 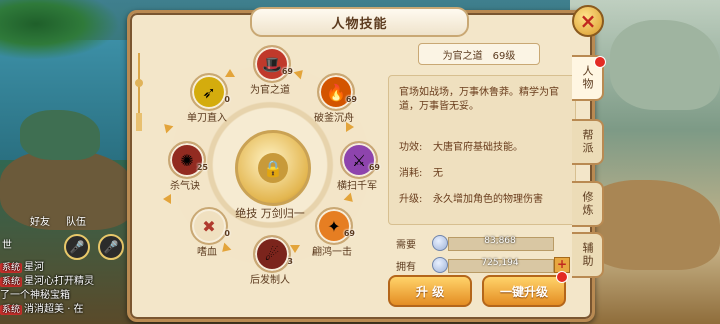 What do you see at coordinates (359, 22) in the screenshot?
I see `panel-title: 人物技能` at bounding box center [359, 22].